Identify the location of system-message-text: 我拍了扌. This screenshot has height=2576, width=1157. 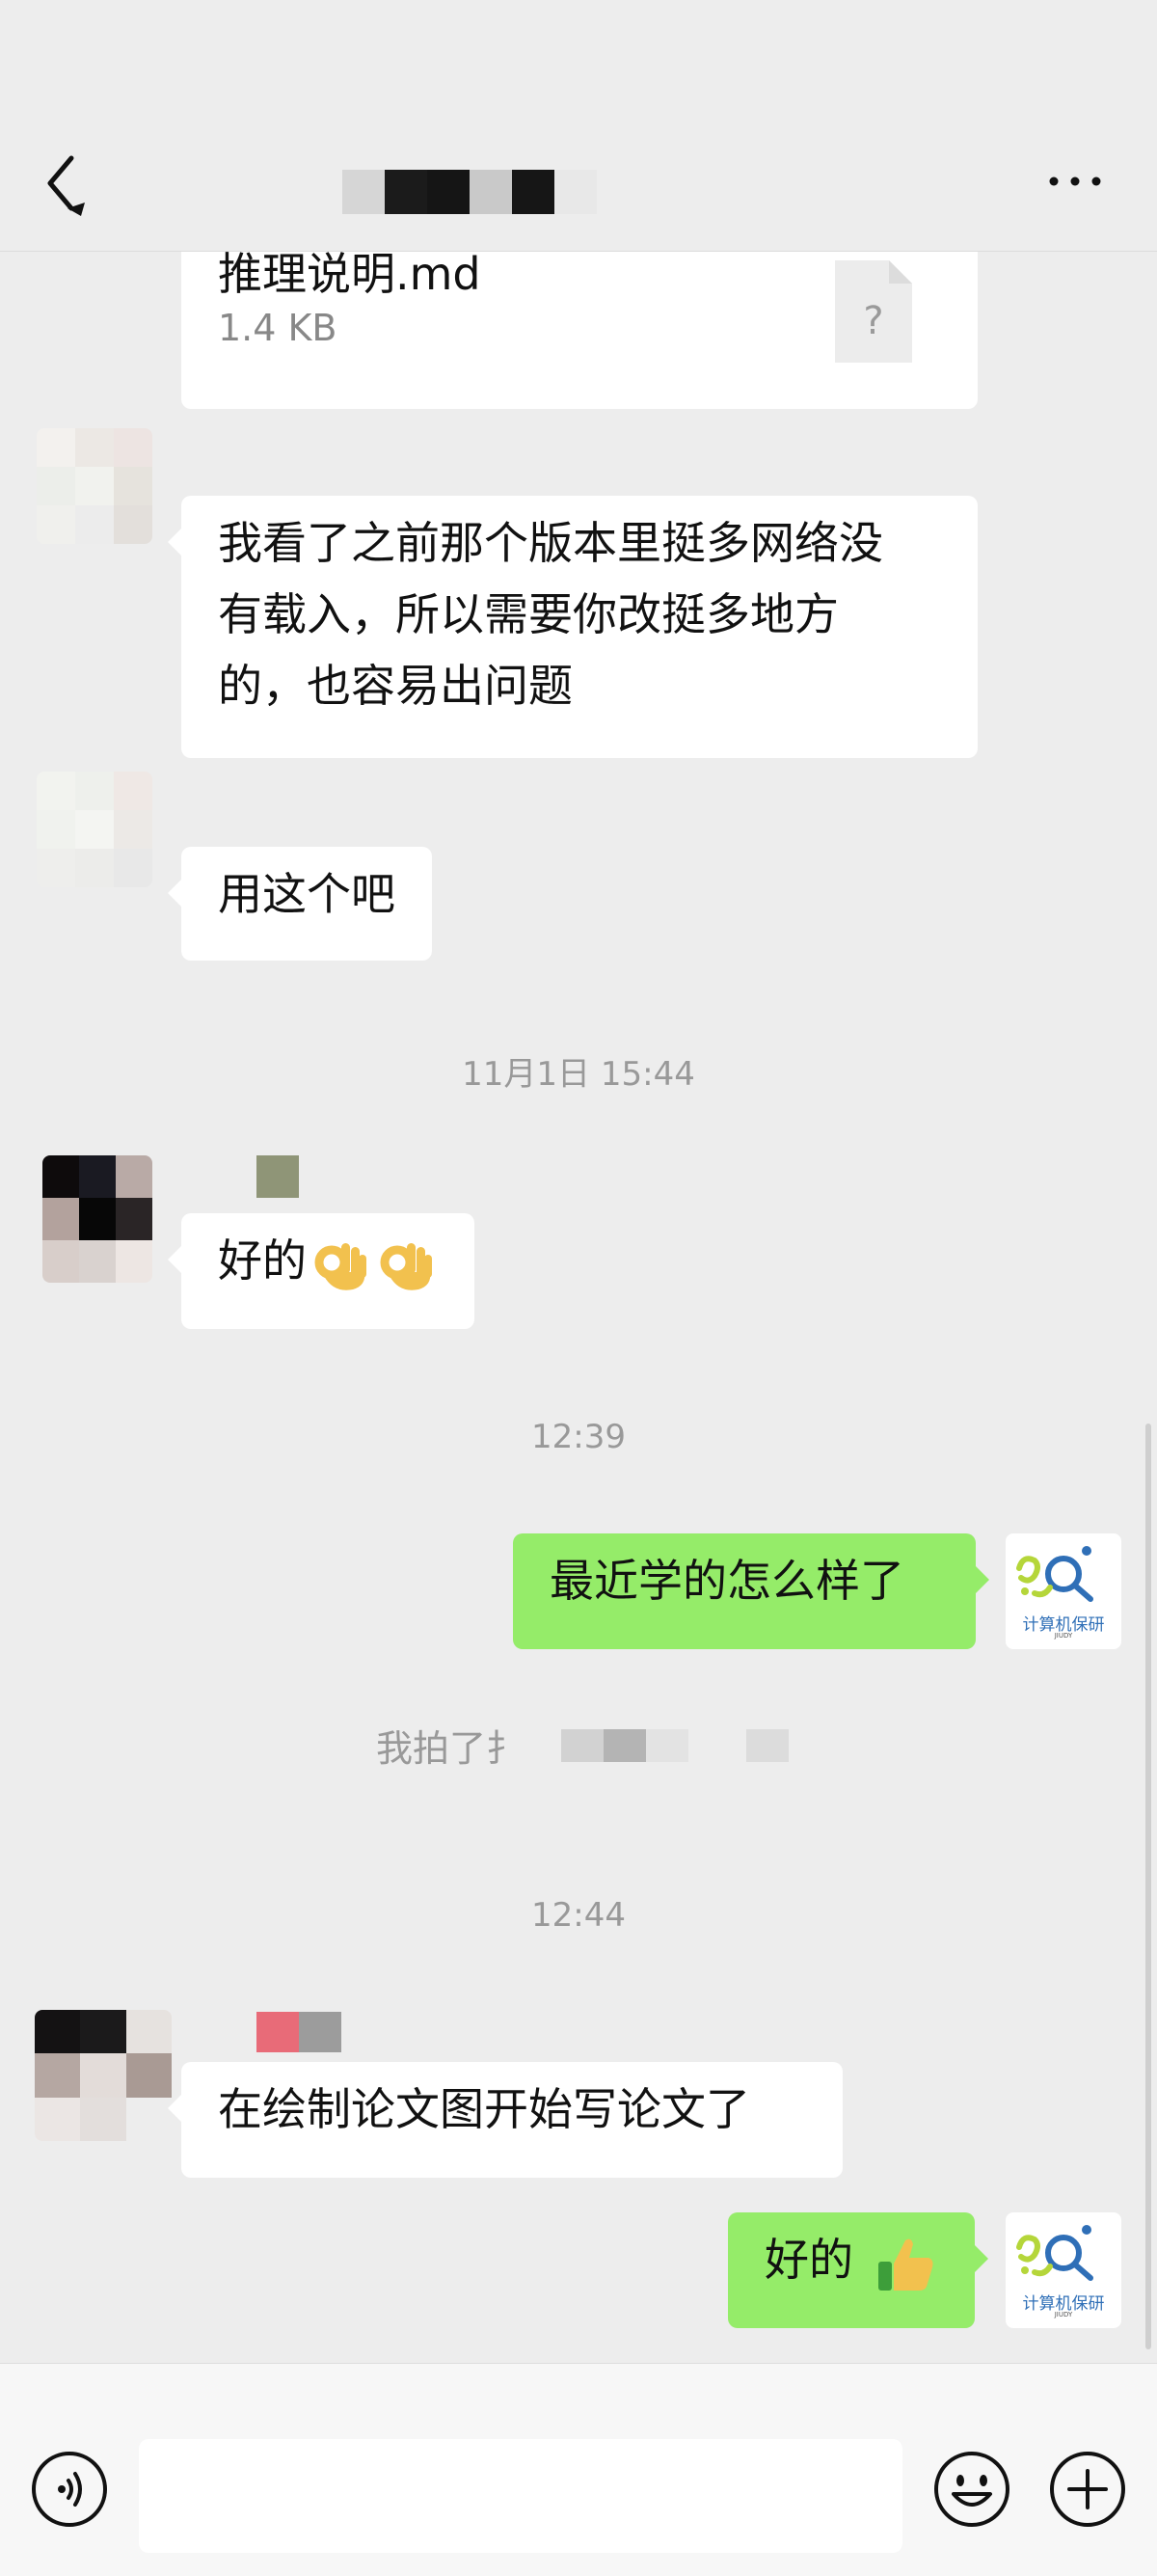
(450, 1748).